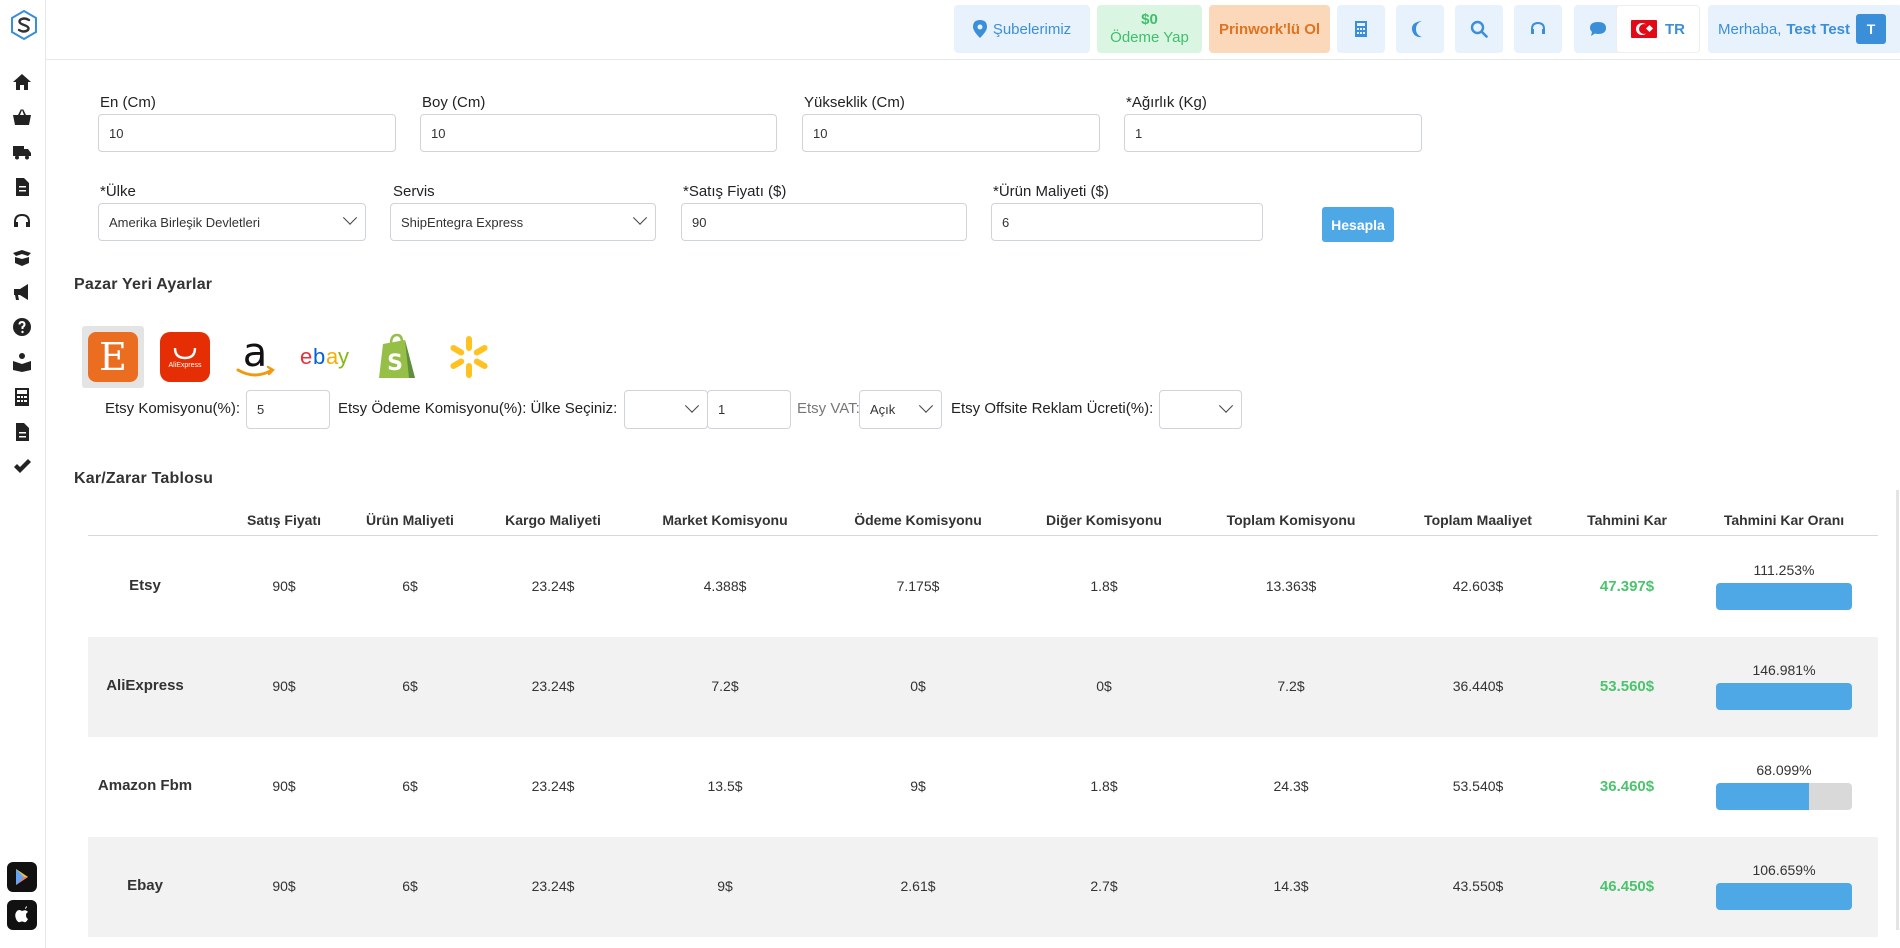  I want to click on sale-price-label: *Satış Fiyatı ($), so click(735, 191).